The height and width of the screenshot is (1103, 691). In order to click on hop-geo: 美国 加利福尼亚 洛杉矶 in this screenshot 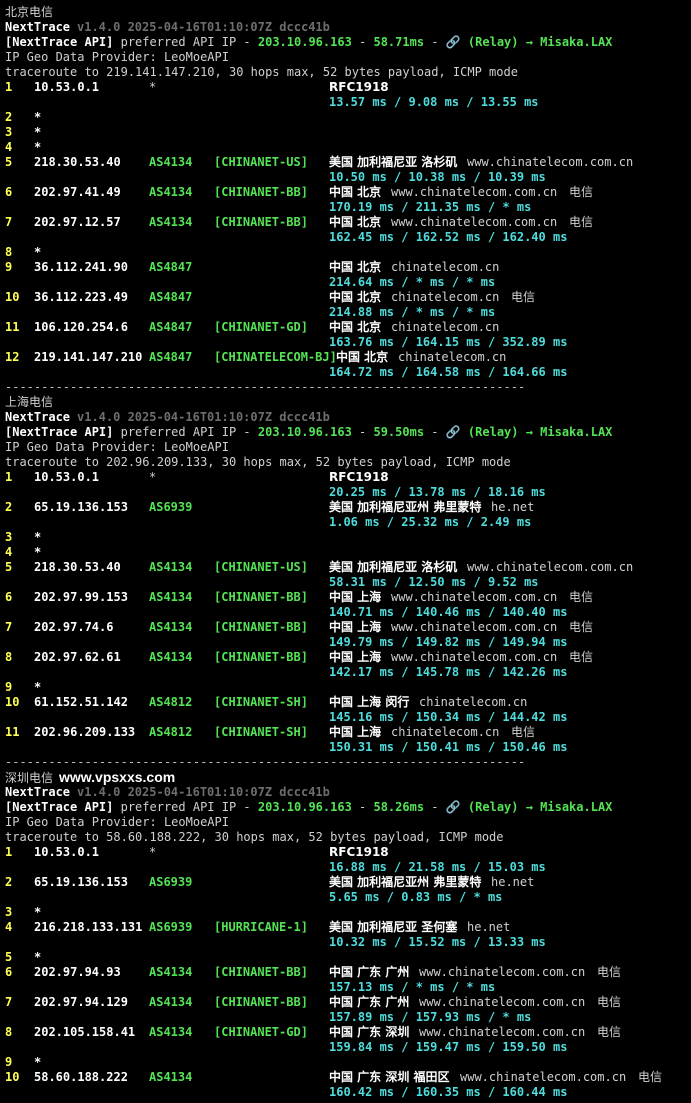, I will do `click(393, 567)`.